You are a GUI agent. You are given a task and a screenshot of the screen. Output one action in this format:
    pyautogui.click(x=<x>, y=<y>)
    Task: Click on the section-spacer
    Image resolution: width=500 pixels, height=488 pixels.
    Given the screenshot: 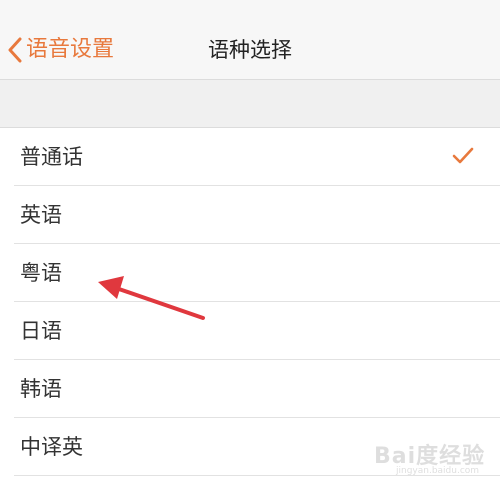 What is the action you would take?
    pyautogui.click(x=250, y=104)
    